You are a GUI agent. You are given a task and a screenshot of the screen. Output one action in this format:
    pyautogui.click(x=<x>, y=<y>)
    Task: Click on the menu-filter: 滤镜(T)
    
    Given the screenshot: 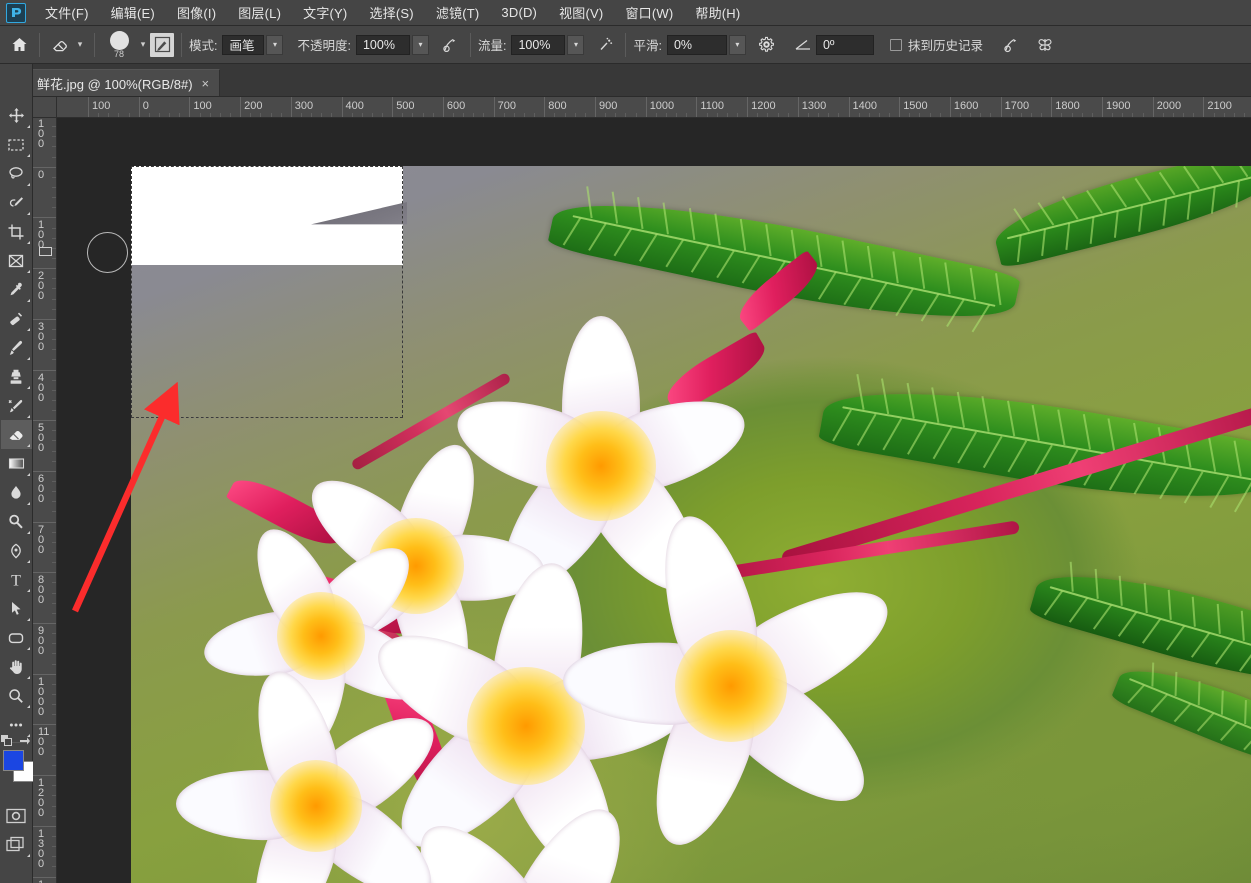 What is the action you would take?
    pyautogui.click(x=458, y=12)
    